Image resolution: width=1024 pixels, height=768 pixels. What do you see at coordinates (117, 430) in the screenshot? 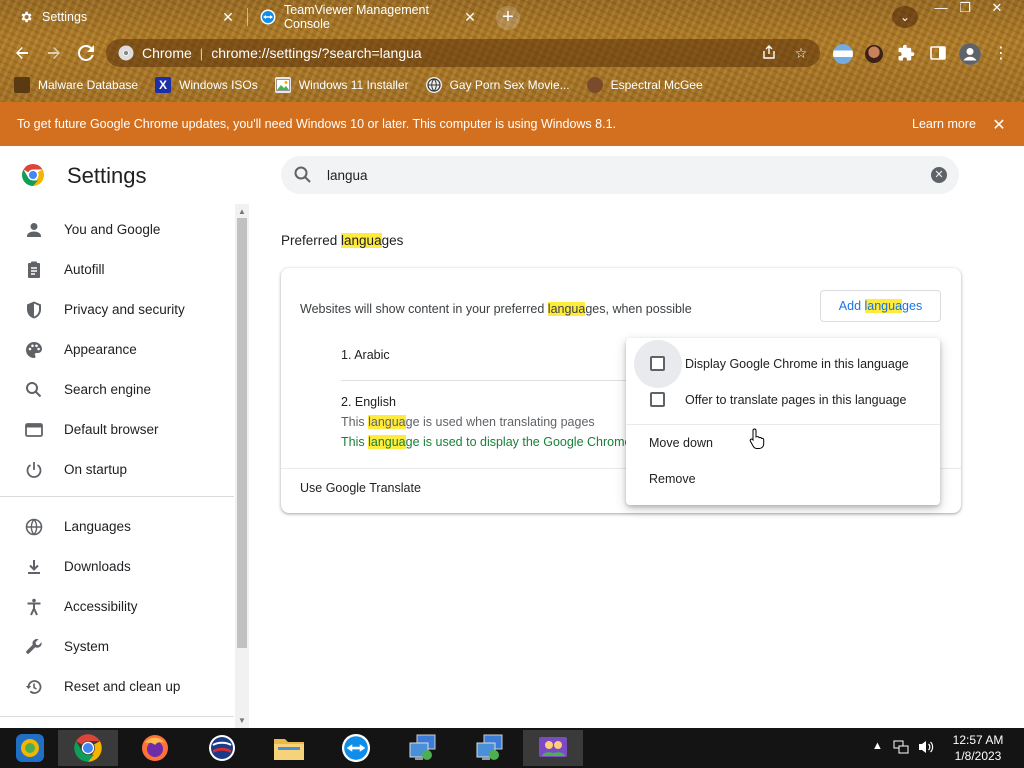
I see `sidebar-item-default-browser: Default browser` at bounding box center [117, 430].